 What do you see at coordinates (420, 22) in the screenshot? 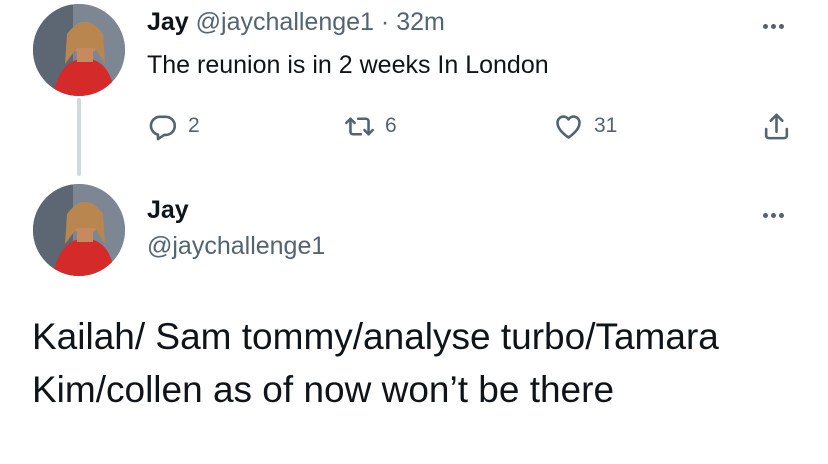
I see `tweet-timestamp: 32m` at bounding box center [420, 22].